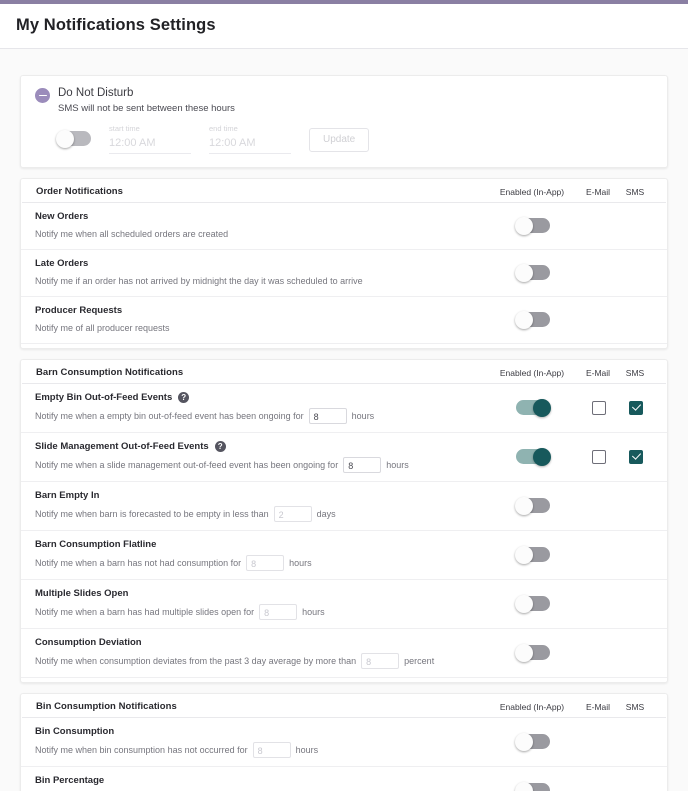  I want to click on row-title-label: Late Orders, so click(62, 263).